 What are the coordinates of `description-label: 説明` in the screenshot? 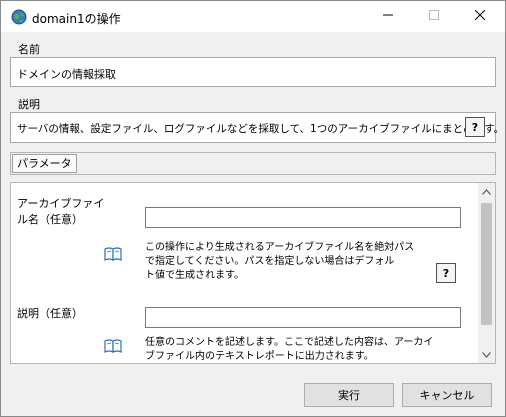 It's located at (29, 104).